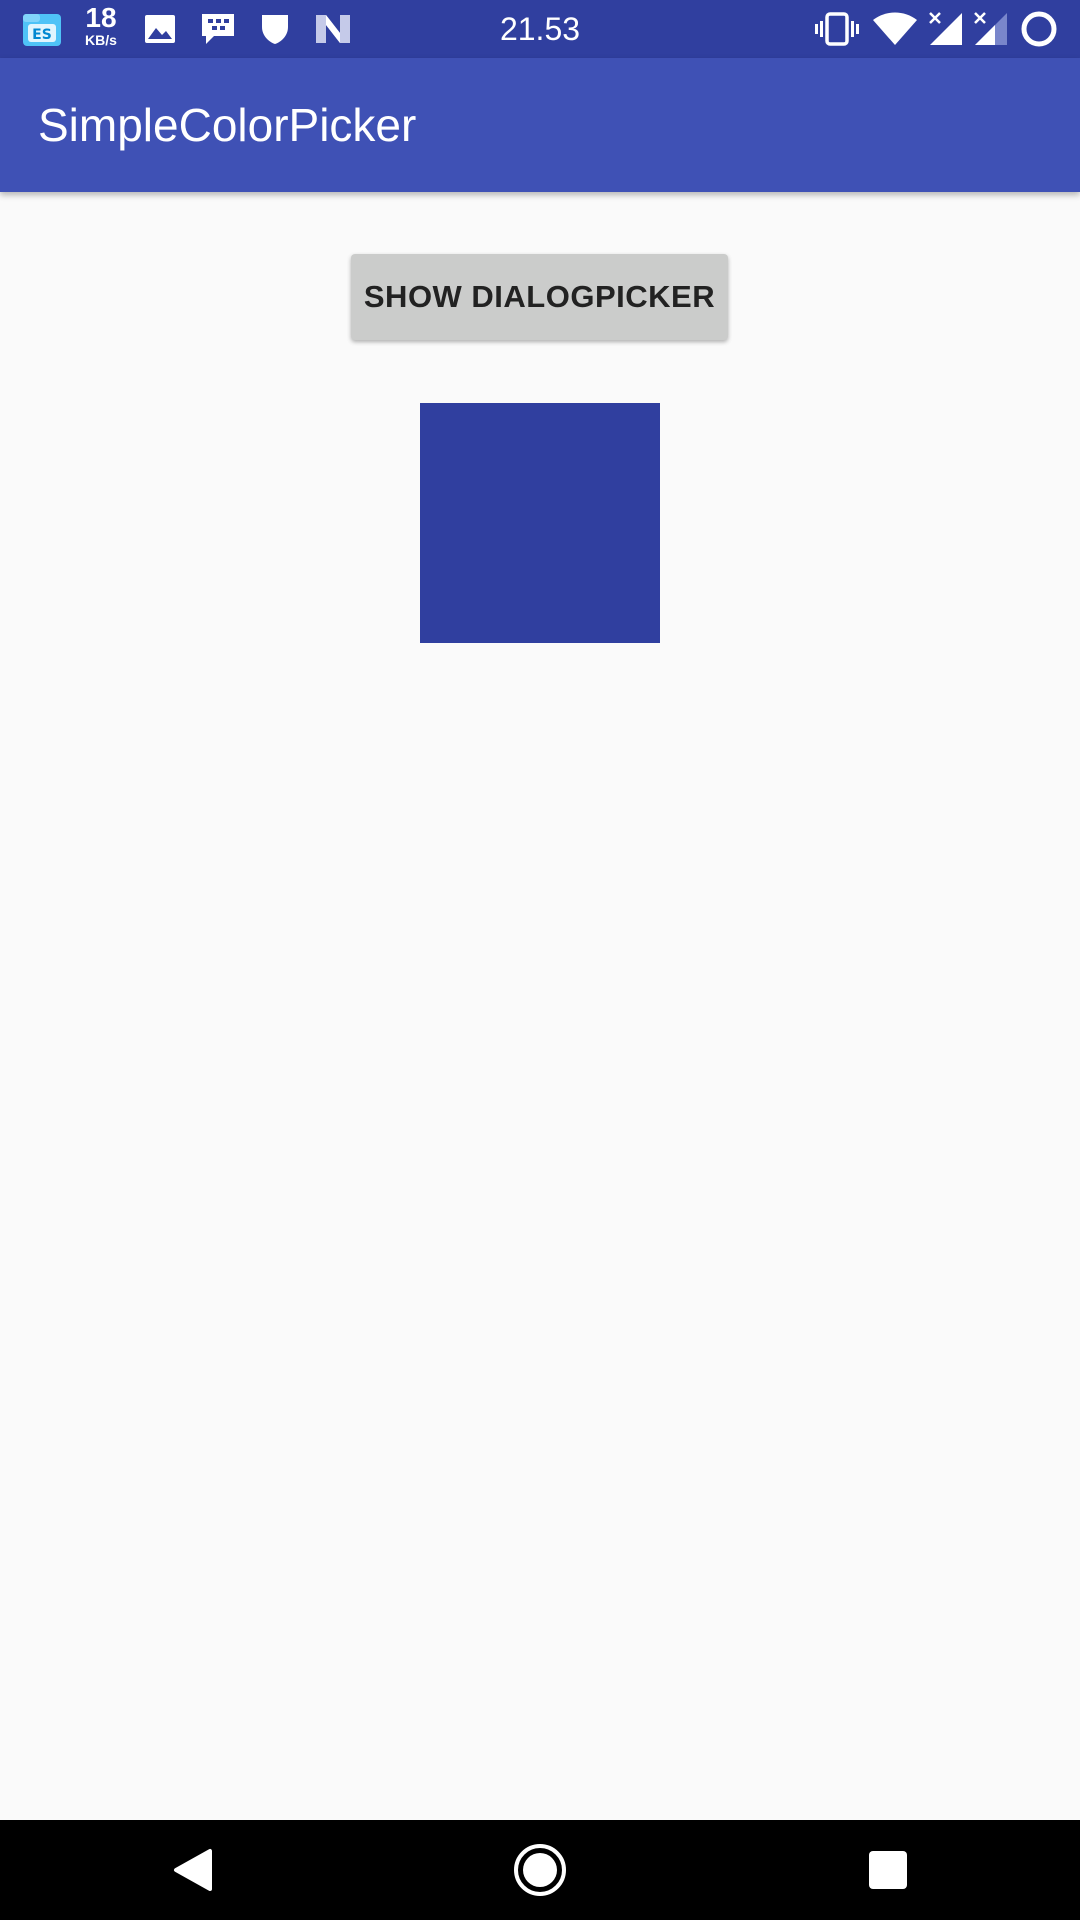 Image resolution: width=1080 pixels, height=1920 pixels. What do you see at coordinates (192, 1870) in the screenshot?
I see `back-icon` at bounding box center [192, 1870].